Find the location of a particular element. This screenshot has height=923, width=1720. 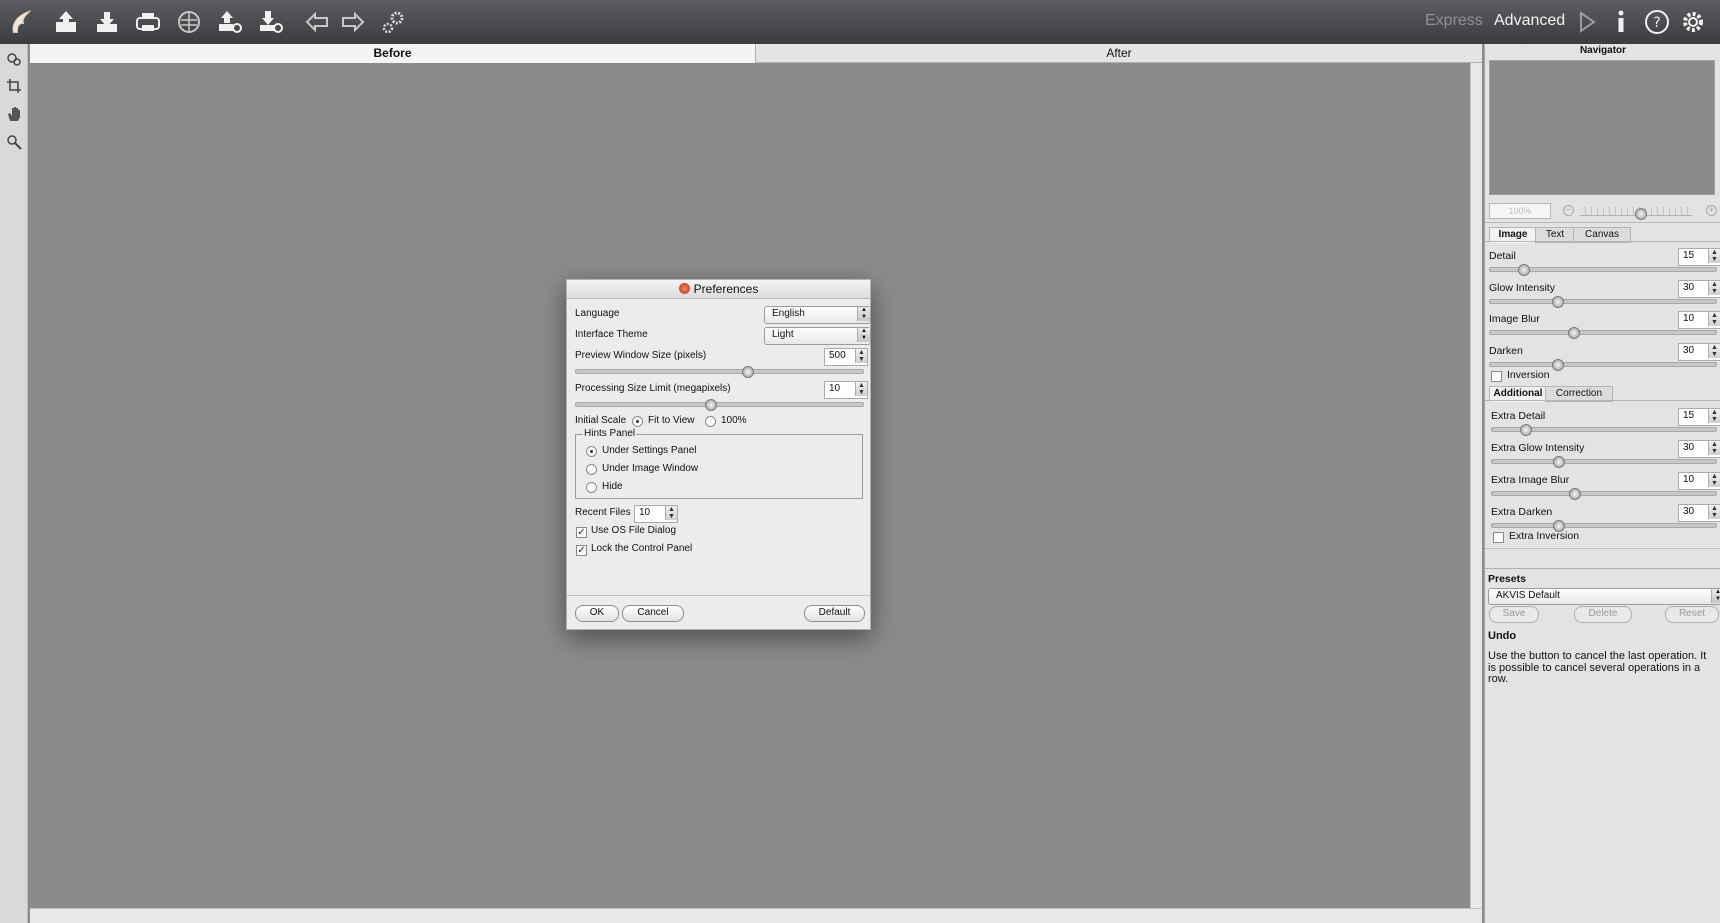

navigator-preview is located at coordinates (1602, 127).